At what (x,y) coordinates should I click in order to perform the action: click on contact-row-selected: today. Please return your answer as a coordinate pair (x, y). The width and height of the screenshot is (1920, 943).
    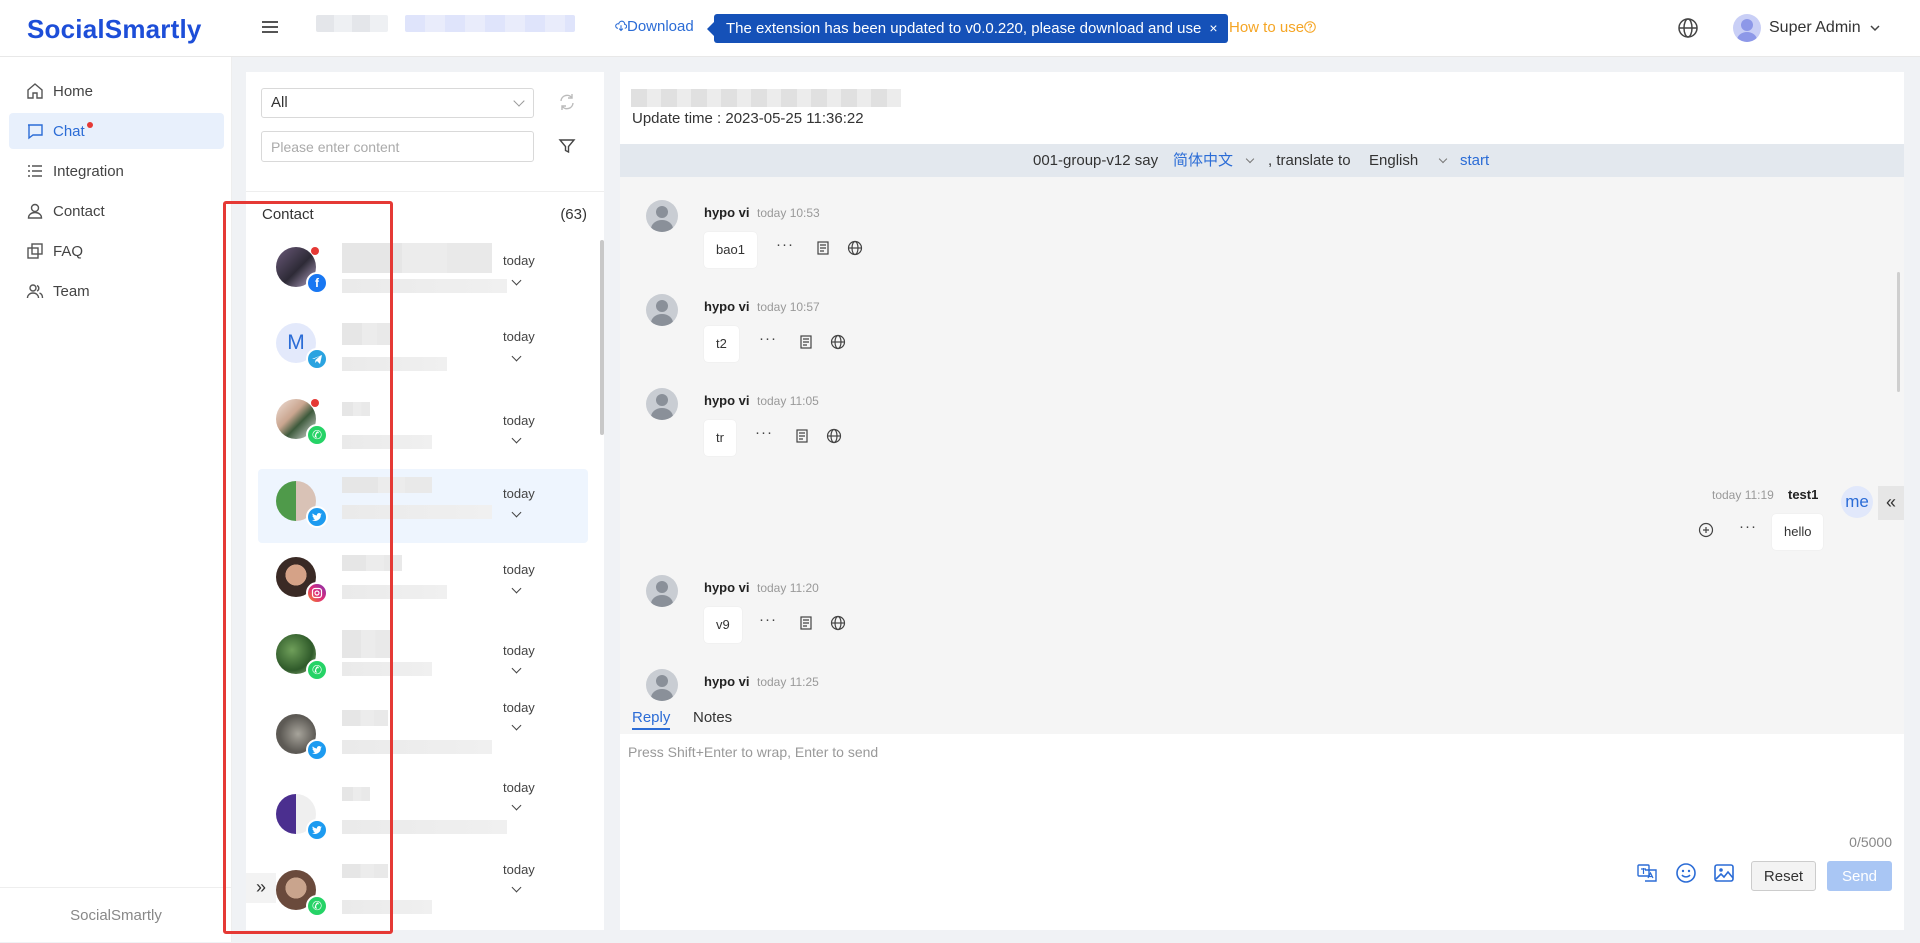
    Looking at the image, I should click on (423, 506).